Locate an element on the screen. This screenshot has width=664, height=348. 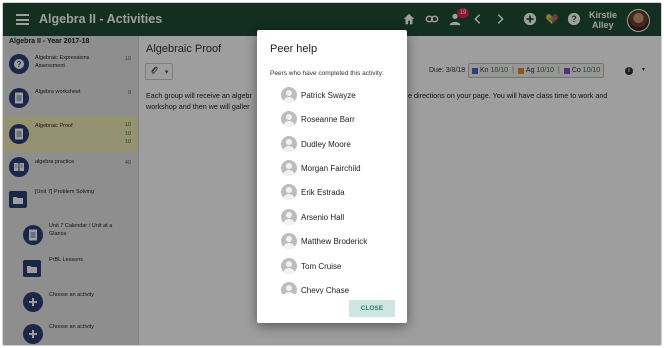
peer-item: Matthew Broderick is located at coordinates (341, 241).